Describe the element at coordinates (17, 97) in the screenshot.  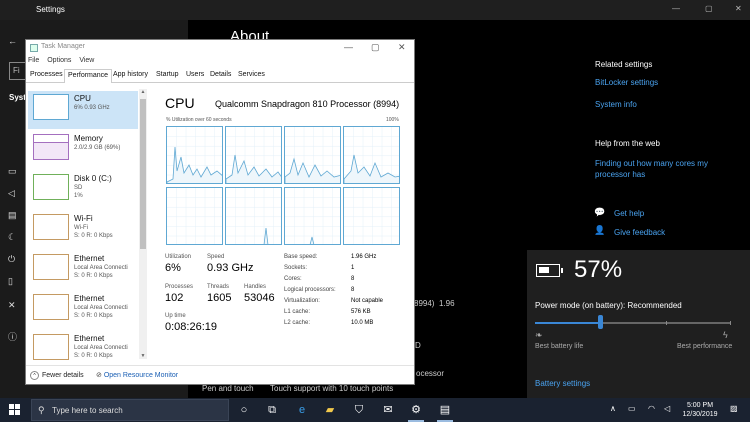
I see `settings-section-label: Syst` at that location.